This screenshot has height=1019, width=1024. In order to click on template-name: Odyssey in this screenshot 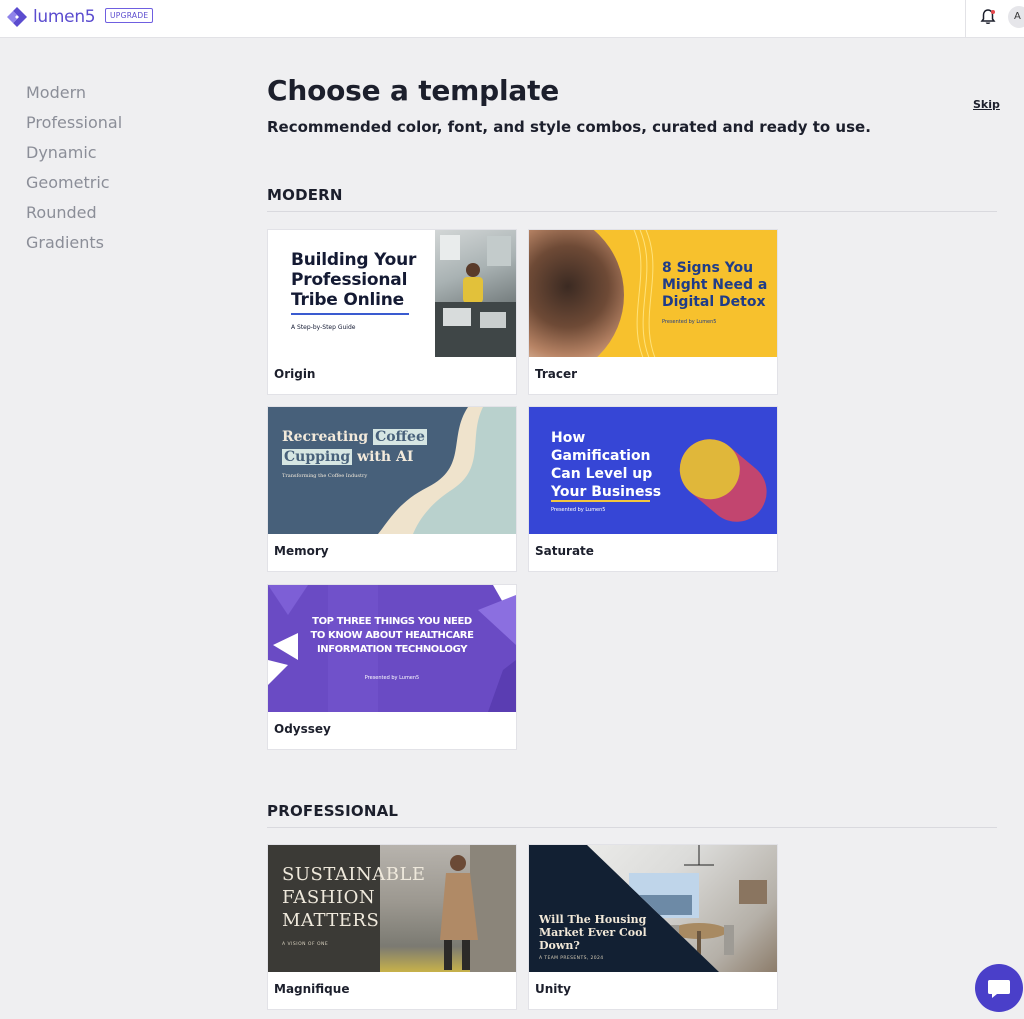, I will do `click(302, 729)`.